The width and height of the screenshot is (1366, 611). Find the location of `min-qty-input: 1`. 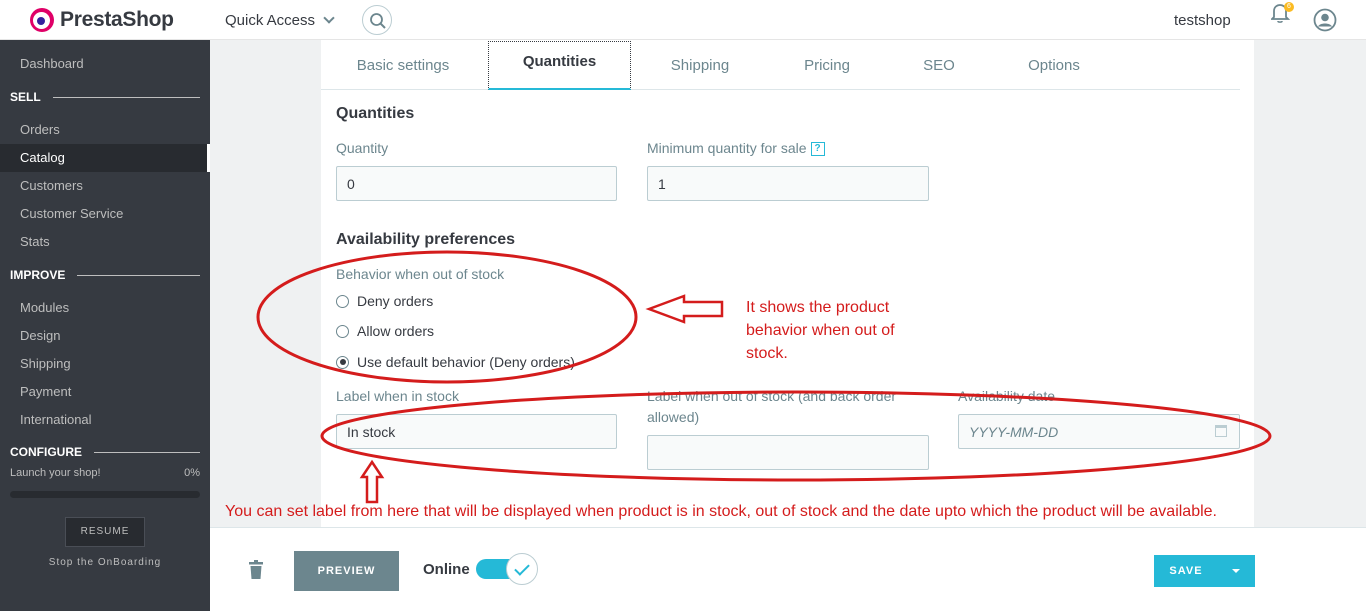

min-qty-input: 1 is located at coordinates (788, 183).